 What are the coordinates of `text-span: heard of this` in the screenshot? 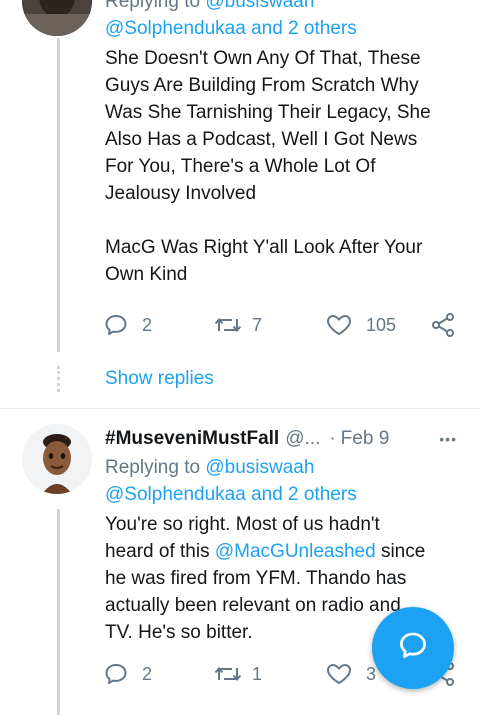 It's located at (157, 551).